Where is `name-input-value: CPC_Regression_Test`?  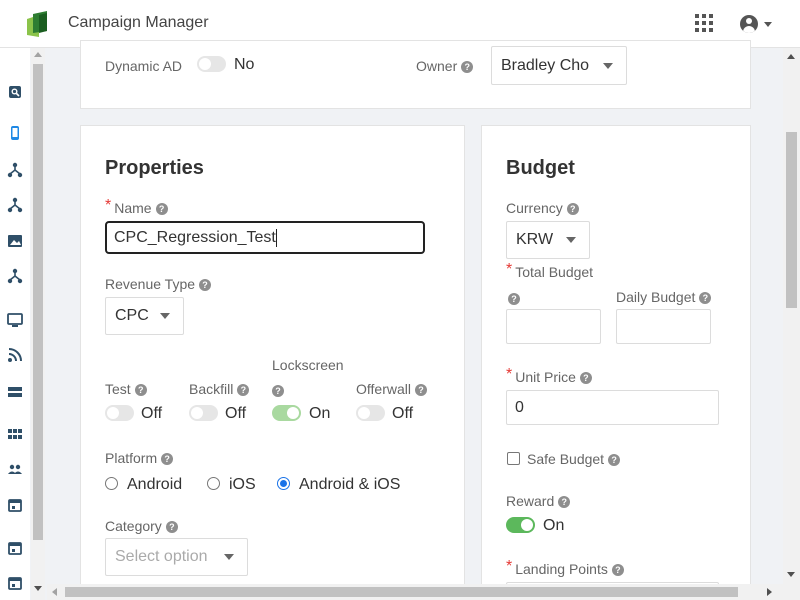
name-input-value: CPC_Regression_Test is located at coordinates (195, 237).